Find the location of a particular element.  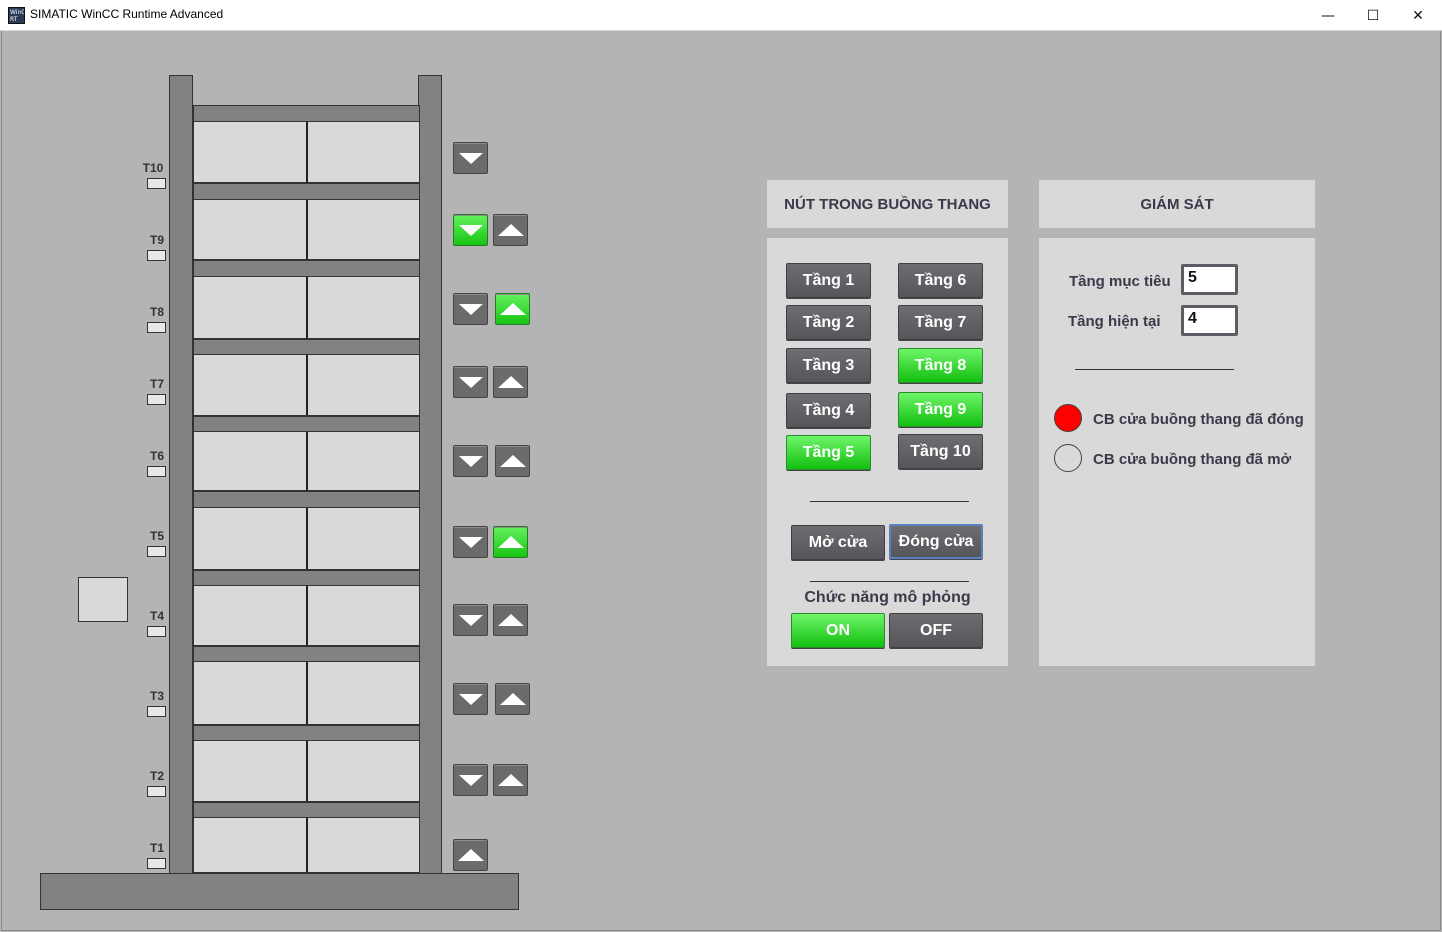

minimize-button: — is located at coordinates (1328, 15).